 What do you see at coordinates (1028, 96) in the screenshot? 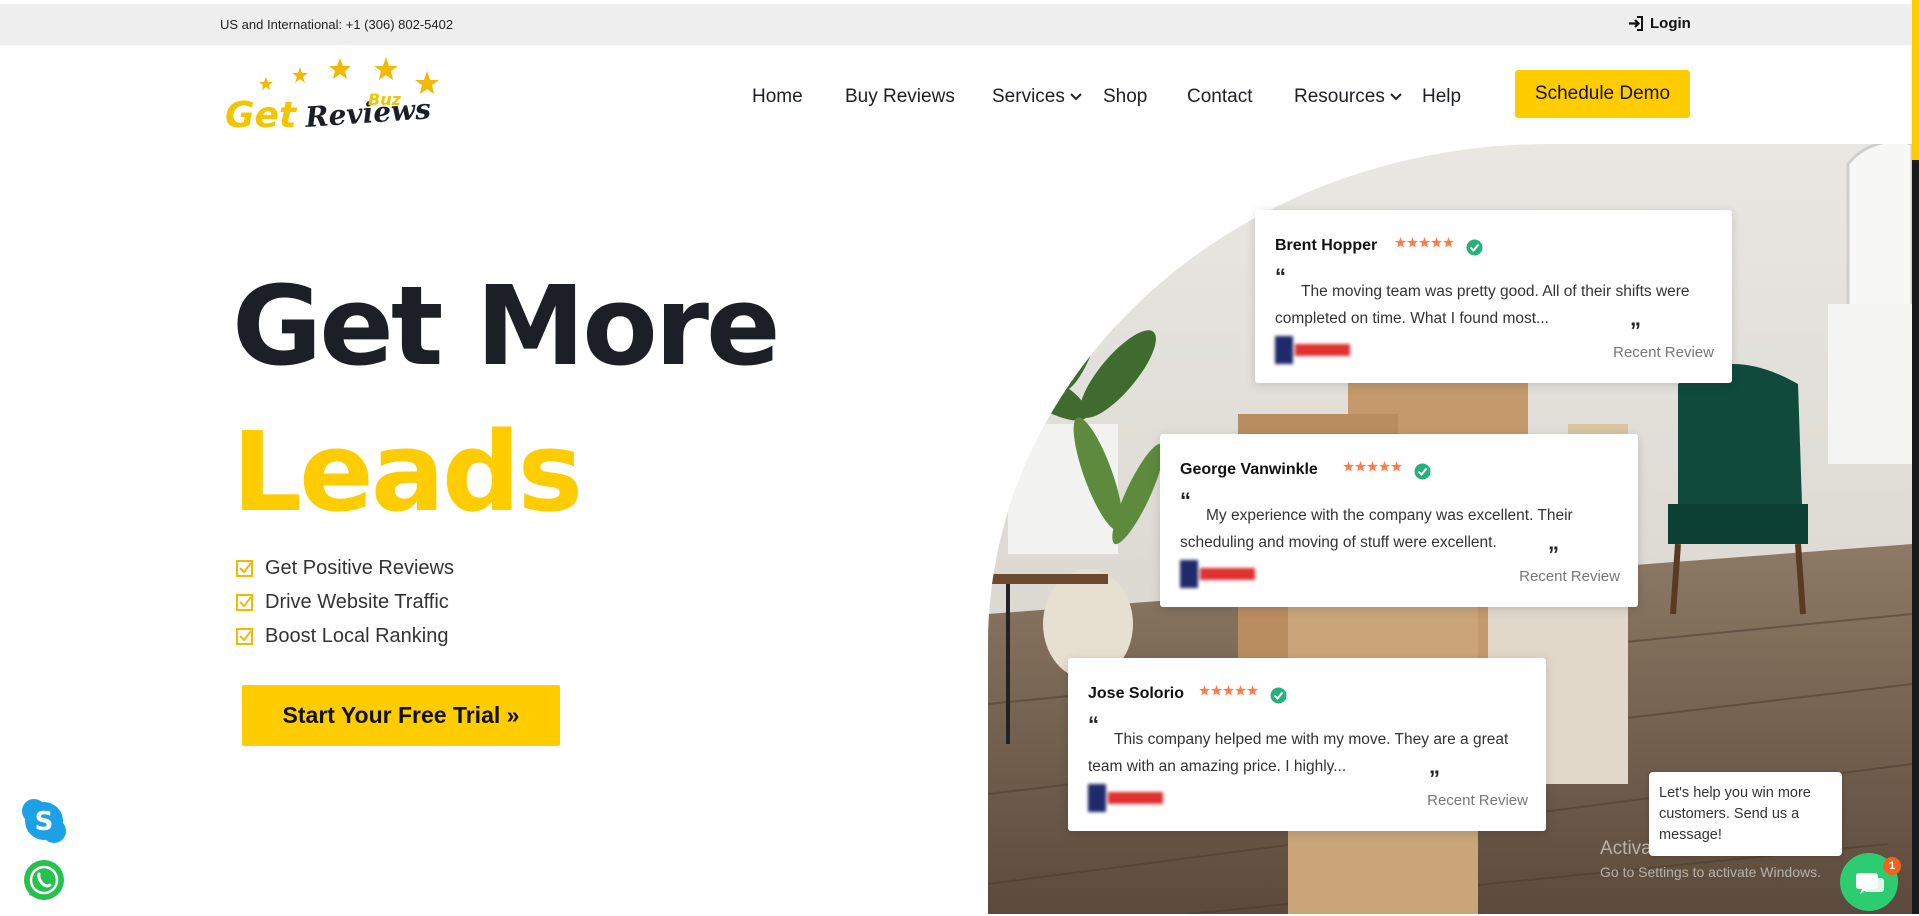
I see `nav-services-label: Services` at bounding box center [1028, 96].